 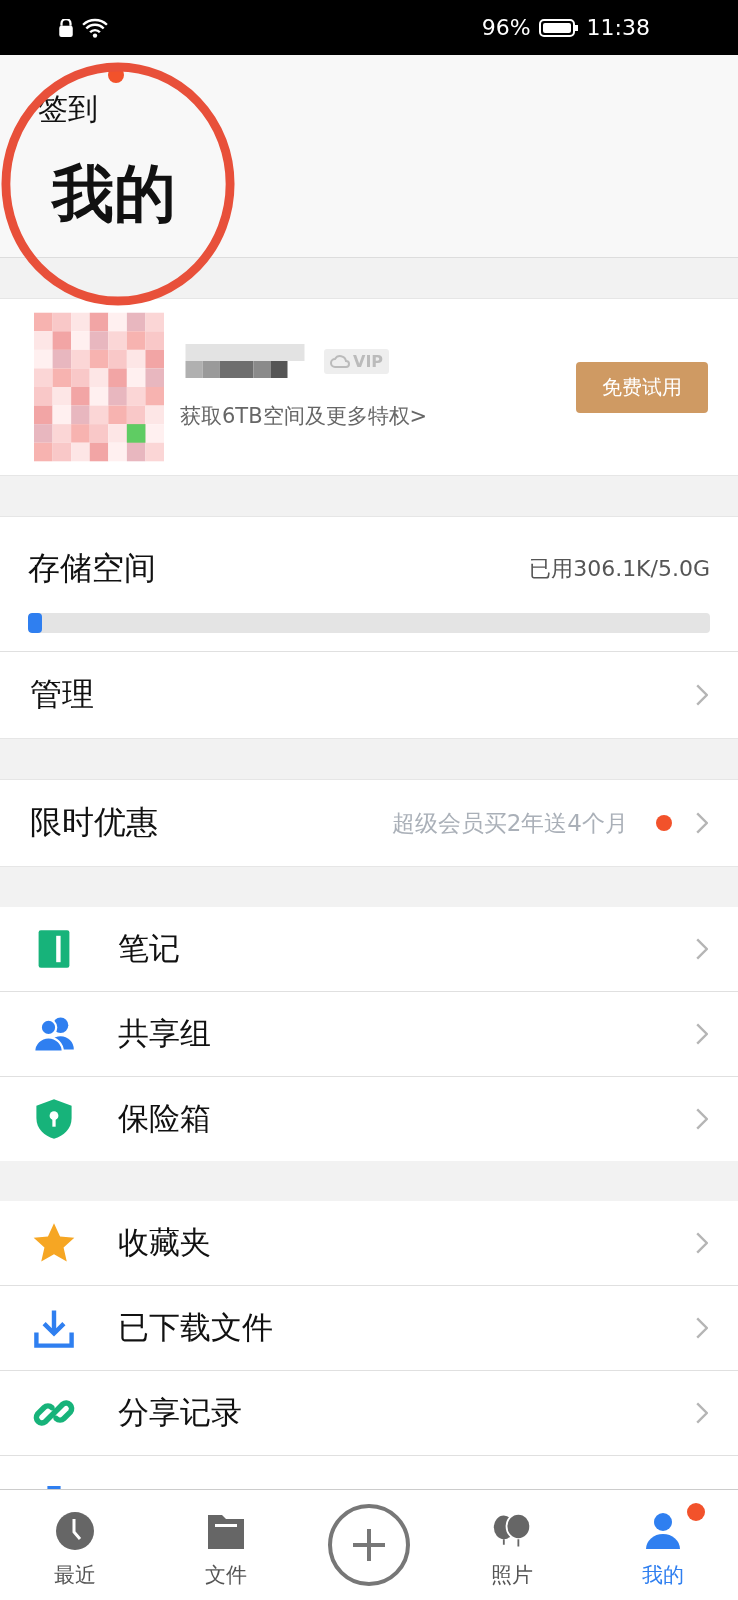 What do you see at coordinates (92, 568) in the screenshot?
I see `storage-title: 存储空间` at bounding box center [92, 568].